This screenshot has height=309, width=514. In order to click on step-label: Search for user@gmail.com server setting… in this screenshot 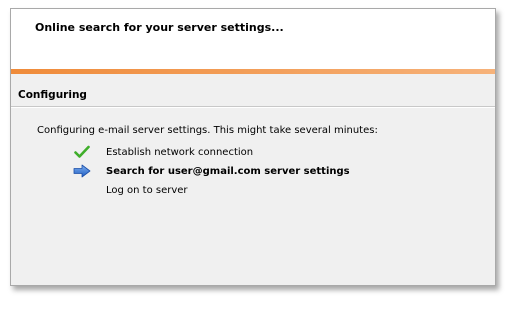, I will do `click(228, 171)`.